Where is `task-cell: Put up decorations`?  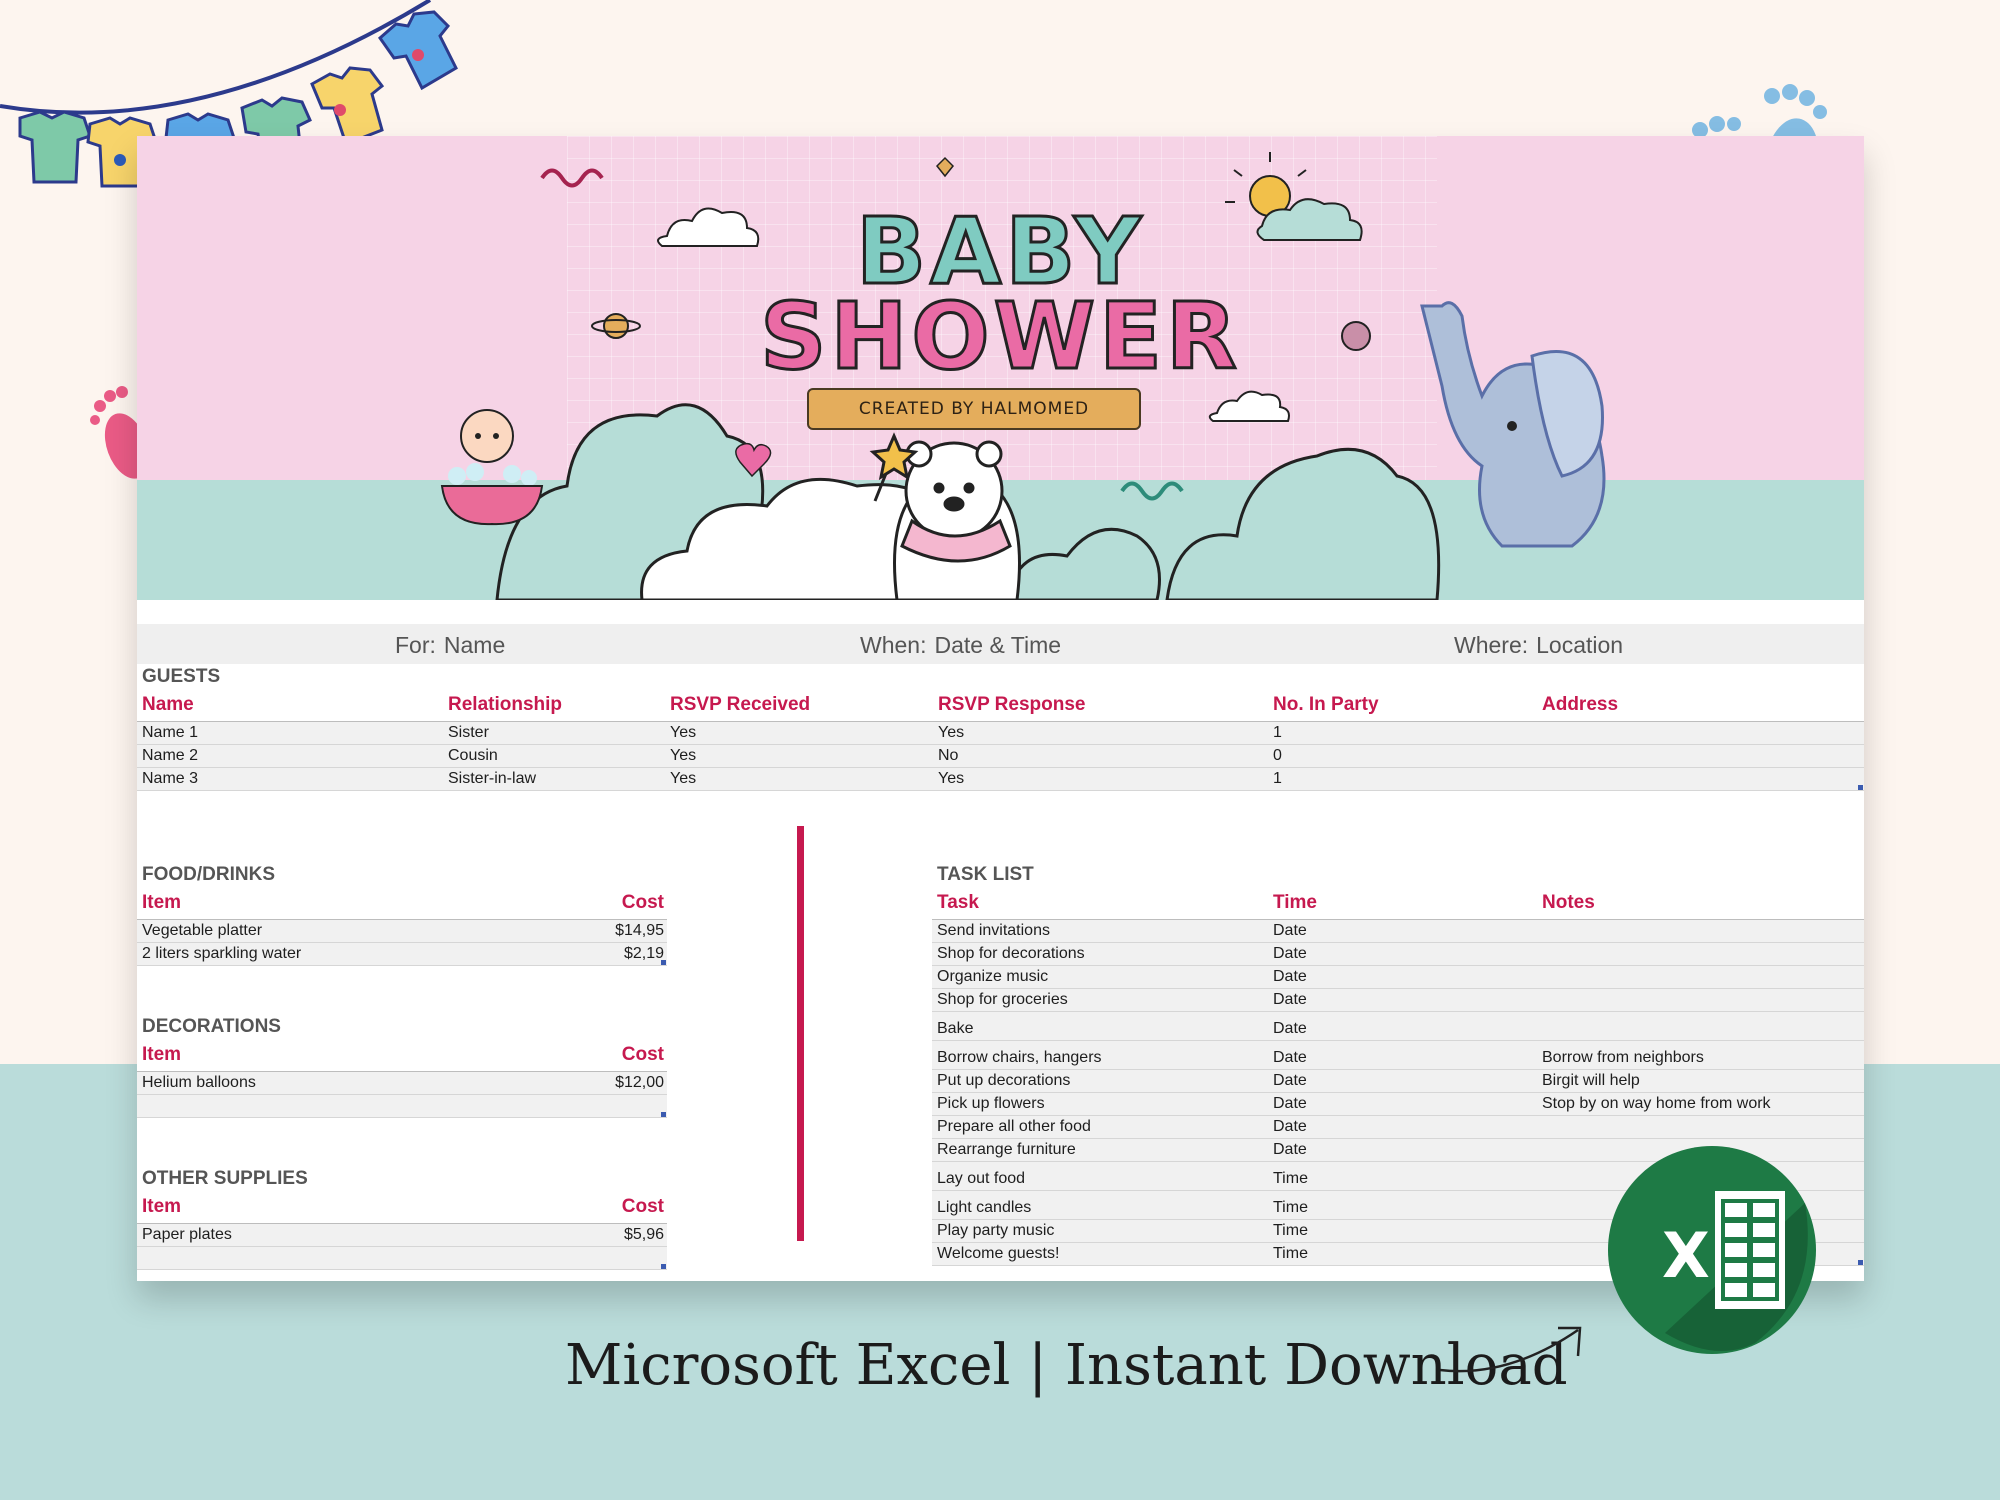 task-cell: Put up decorations is located at coordinates (1004, 1080).